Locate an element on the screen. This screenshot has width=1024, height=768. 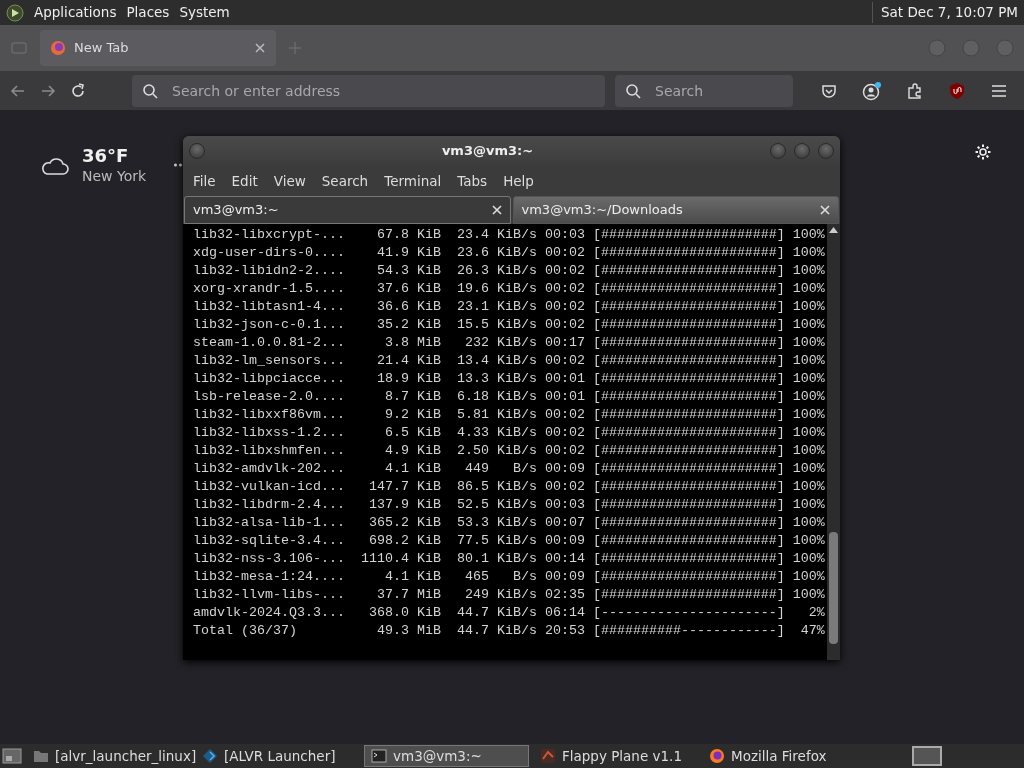
terminal-line: lib32-libdrm-2.4... 137.9 KiB 52.5 KiB/s 00:03 [######################] 100% is located at coordinates (509, 505).